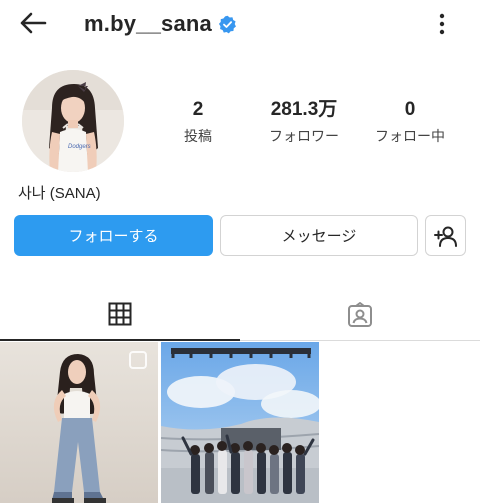 The image size is (480, 503). I want to click on avatar: Dodgers, so click(73, 121).